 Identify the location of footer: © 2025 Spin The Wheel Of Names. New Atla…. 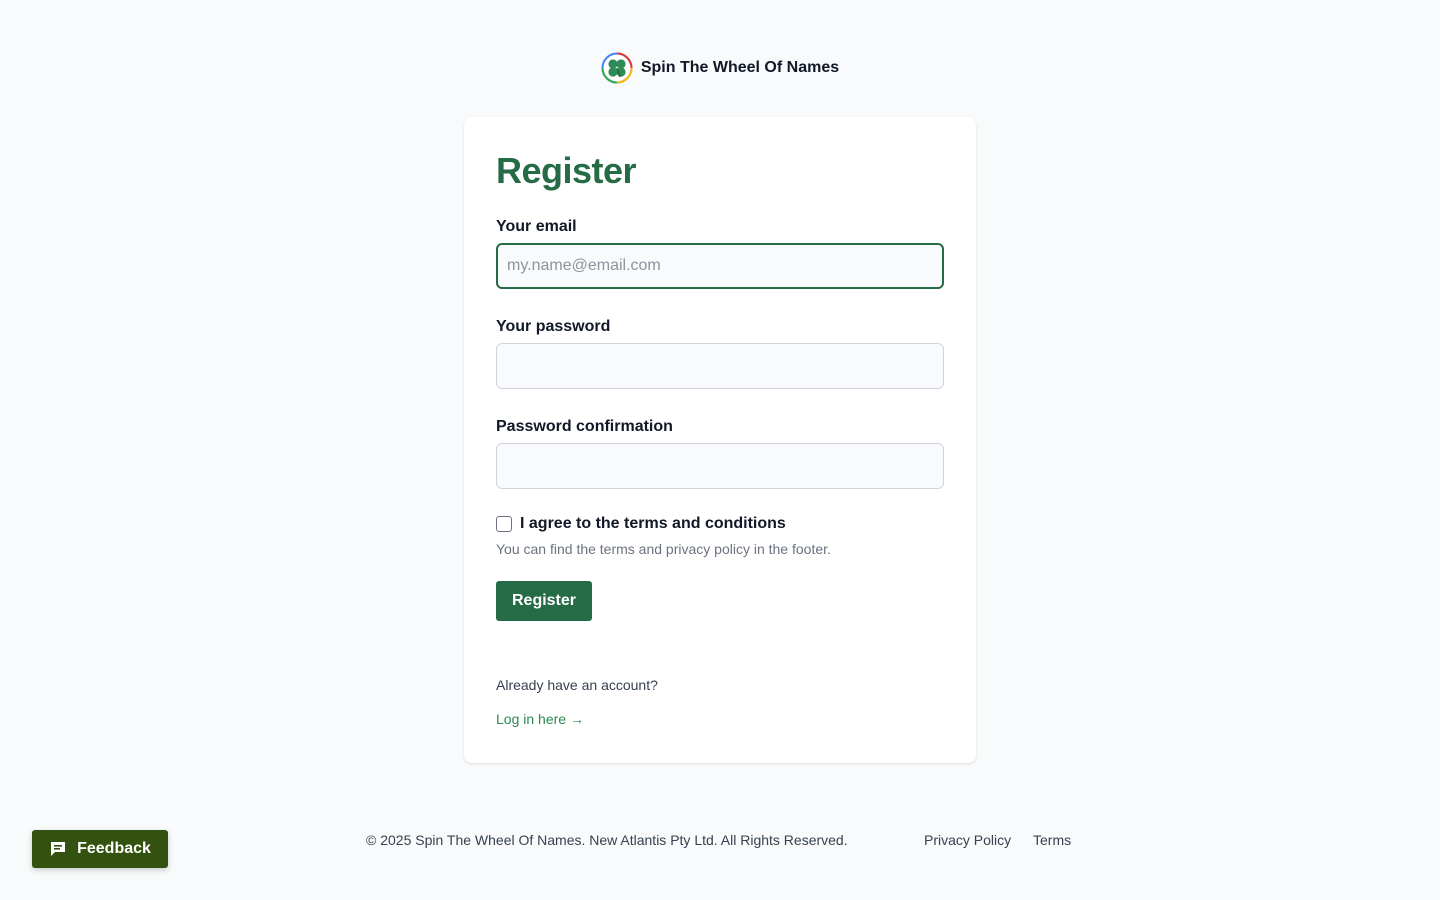
(720, 842).